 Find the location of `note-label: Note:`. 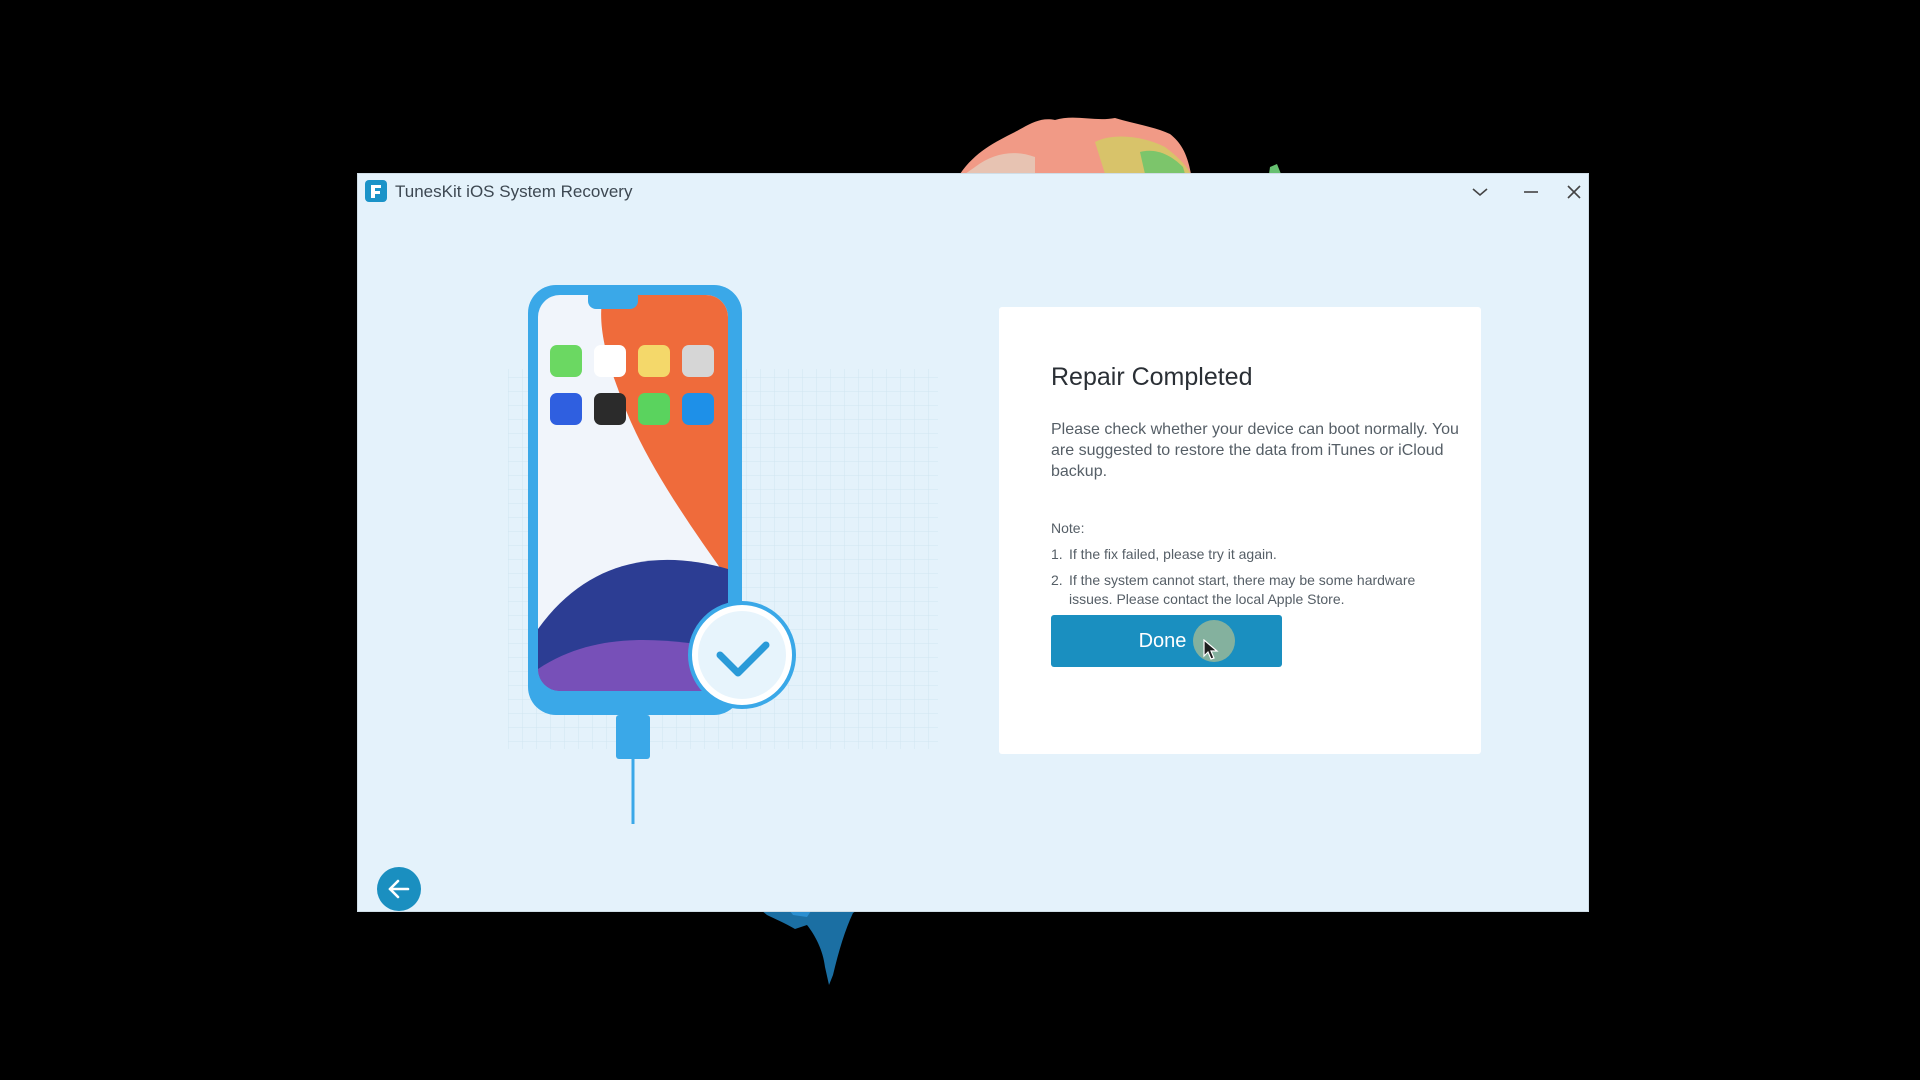

note-label: Note: is located at coordinates (1068, 528).